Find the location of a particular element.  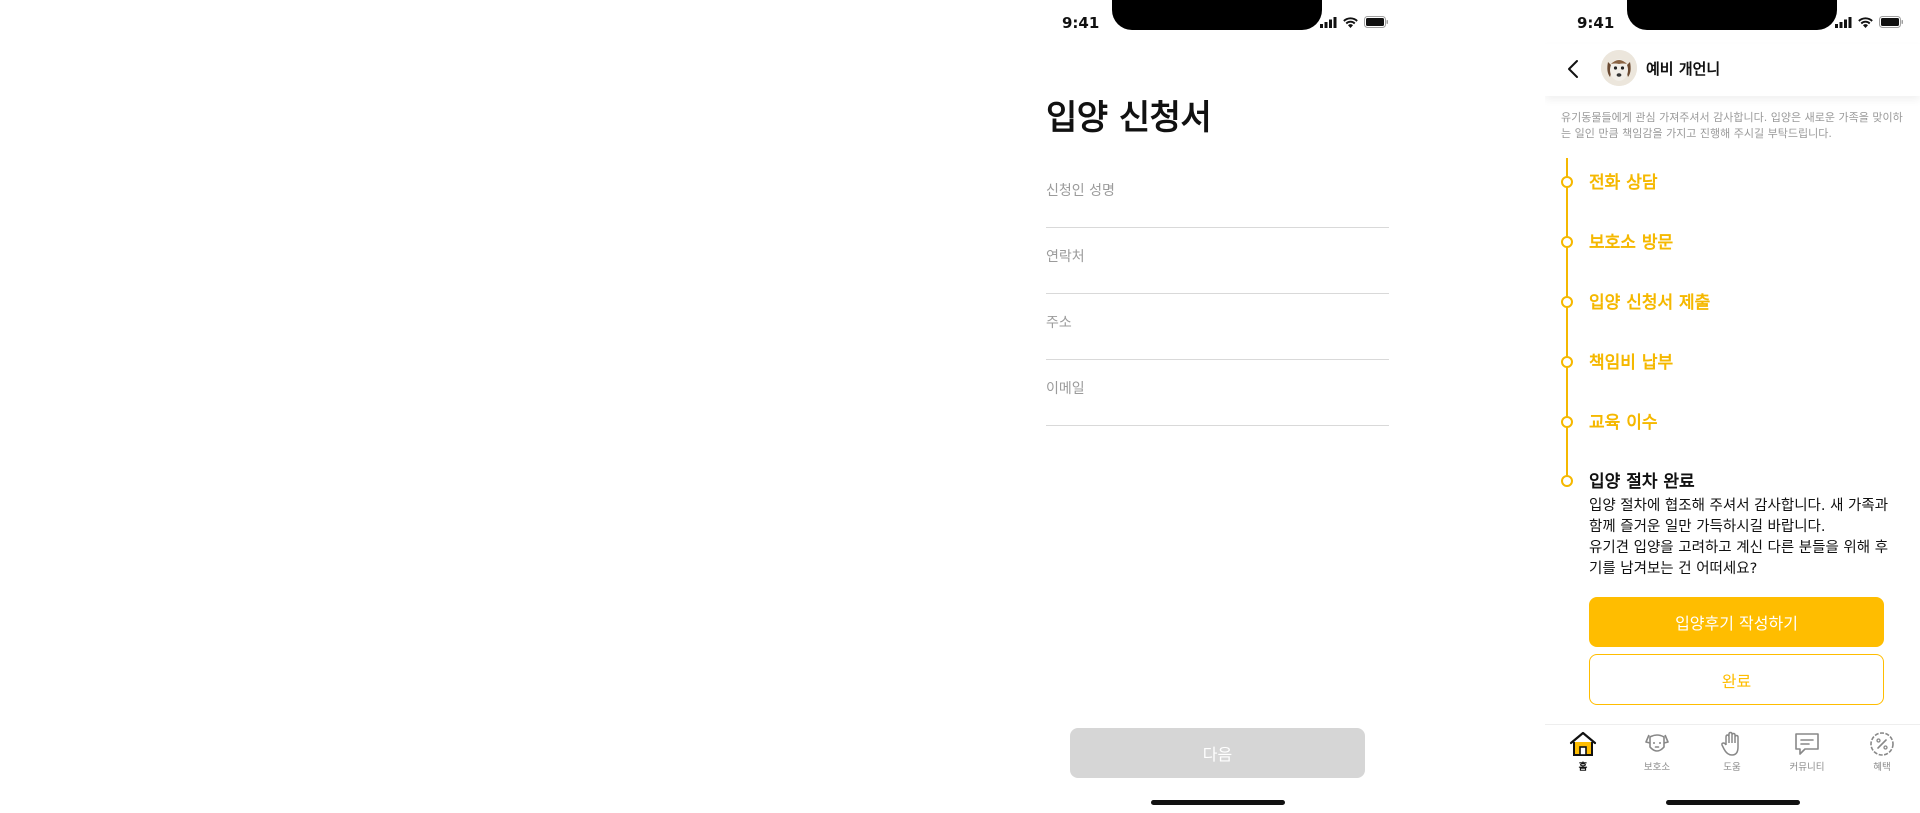

chat-partner-name: 예비 개언니 is located at coordinates (1683, 69).